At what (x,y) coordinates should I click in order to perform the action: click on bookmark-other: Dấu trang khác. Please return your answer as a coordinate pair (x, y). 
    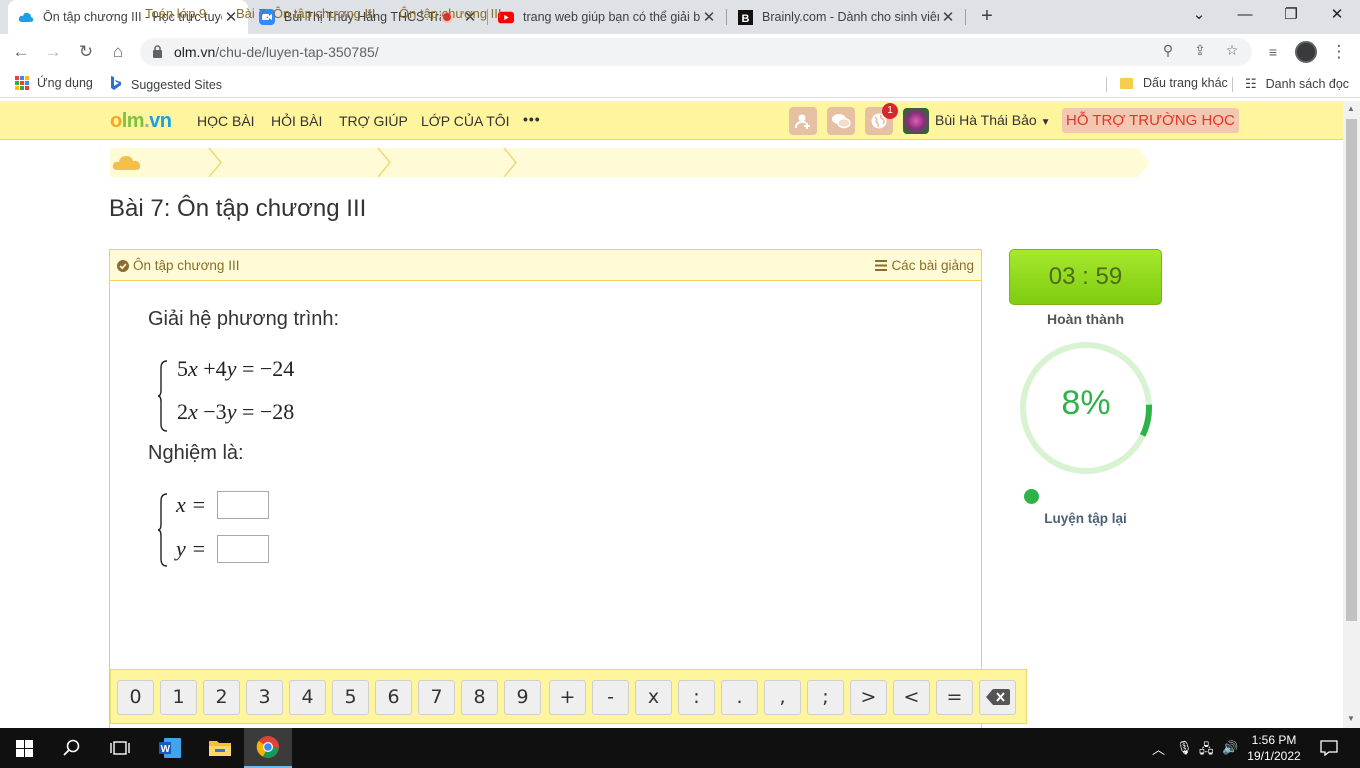
    Looking at the image, I should click on (1174, 83).